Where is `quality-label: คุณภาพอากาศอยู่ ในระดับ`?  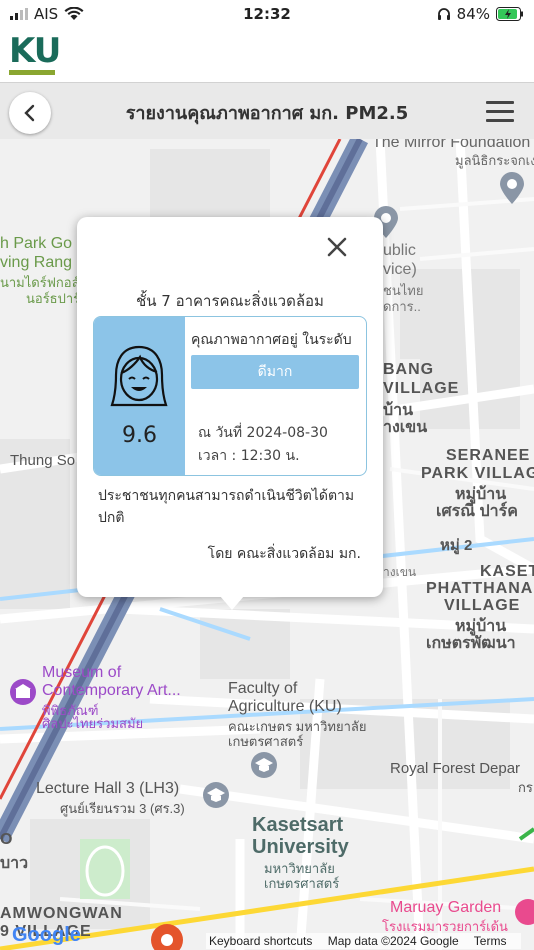 quality-label: คุณภาพอากาศอยู่ ในระดับ is located at coordinates (271, 340).